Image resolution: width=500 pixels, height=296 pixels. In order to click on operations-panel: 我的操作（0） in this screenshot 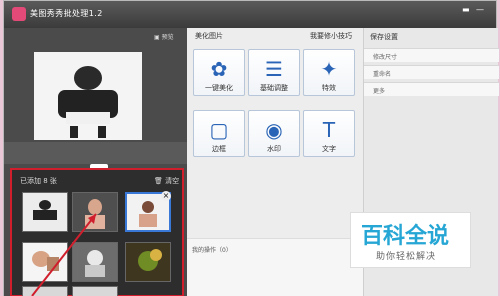, I will do `click(275, 267)`.